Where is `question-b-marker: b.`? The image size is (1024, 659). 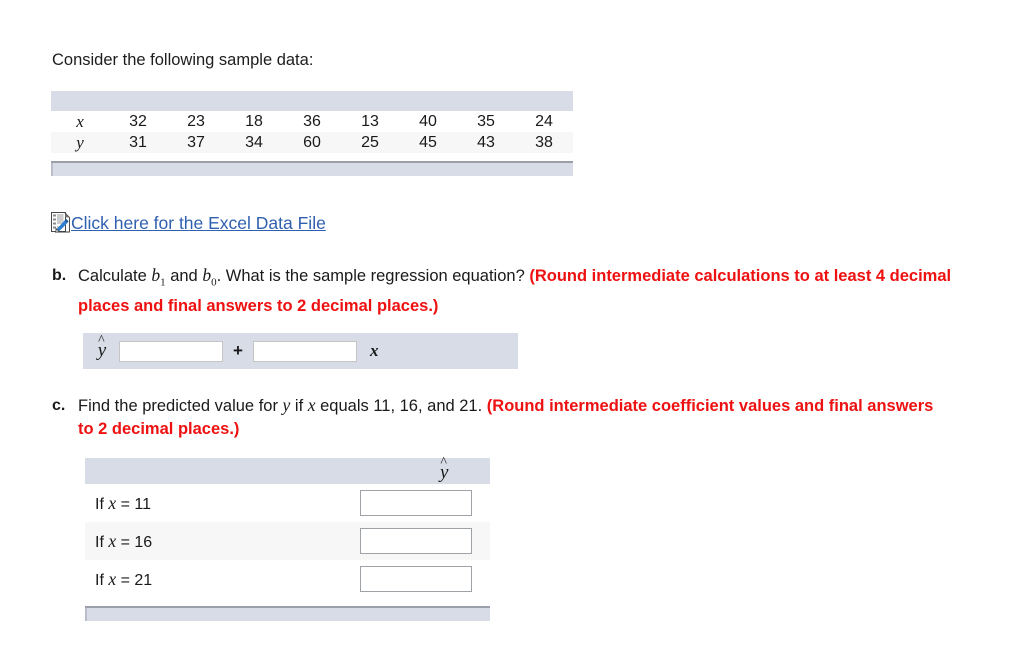 question-b-marker: b. is located at coordinates (59, 275).